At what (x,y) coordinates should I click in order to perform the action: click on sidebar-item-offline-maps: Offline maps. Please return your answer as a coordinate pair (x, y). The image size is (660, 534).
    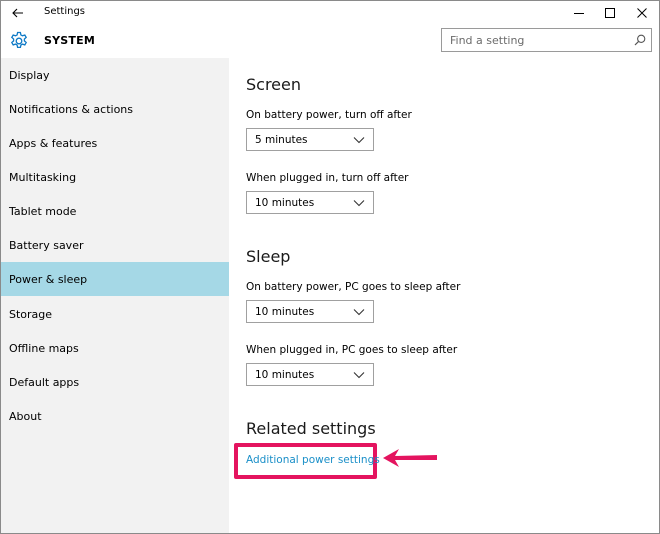
    Looking at the image, I should click on (115, 348).